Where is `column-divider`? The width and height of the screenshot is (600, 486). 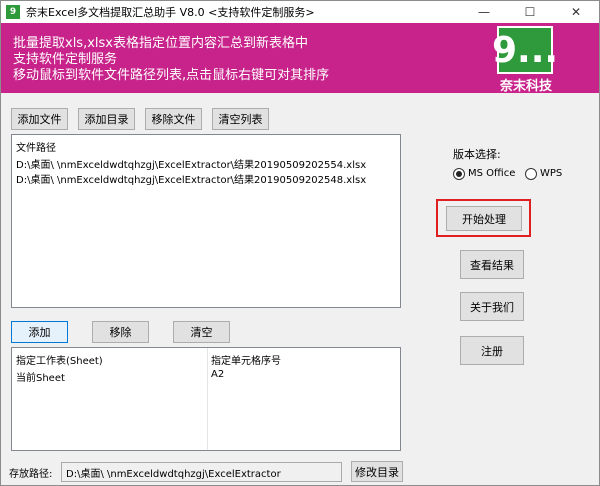 column-divider is located at coordinates (207, 399).